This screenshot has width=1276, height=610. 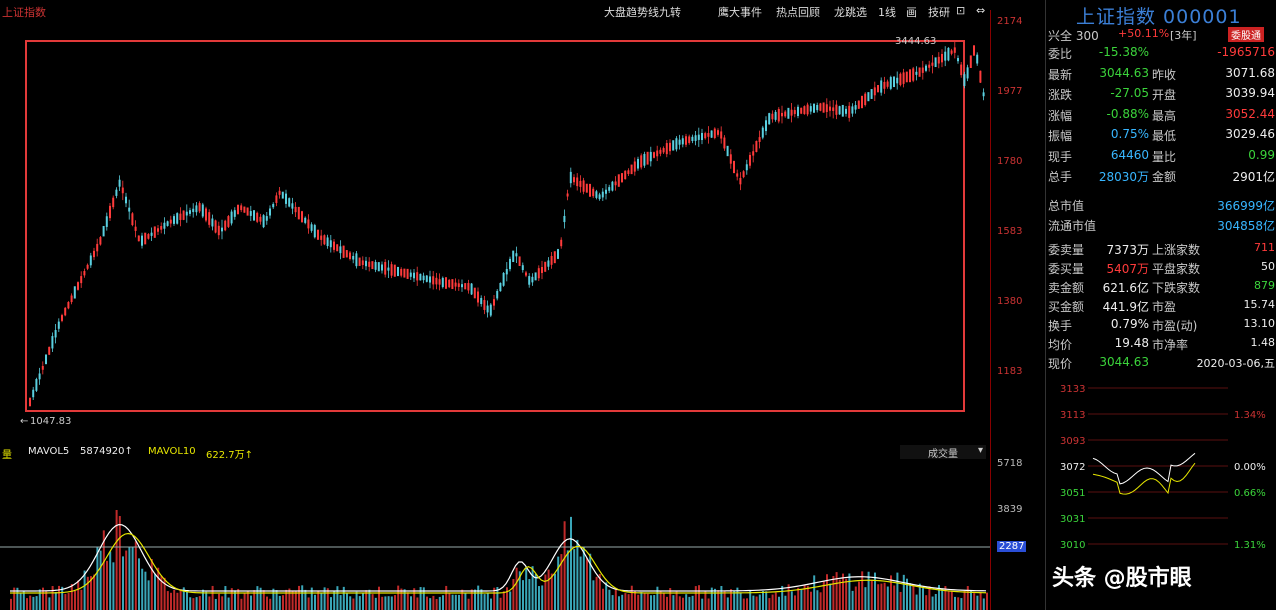 I want to click on quote-label: 涨跌, so click(x=1060, y=95).